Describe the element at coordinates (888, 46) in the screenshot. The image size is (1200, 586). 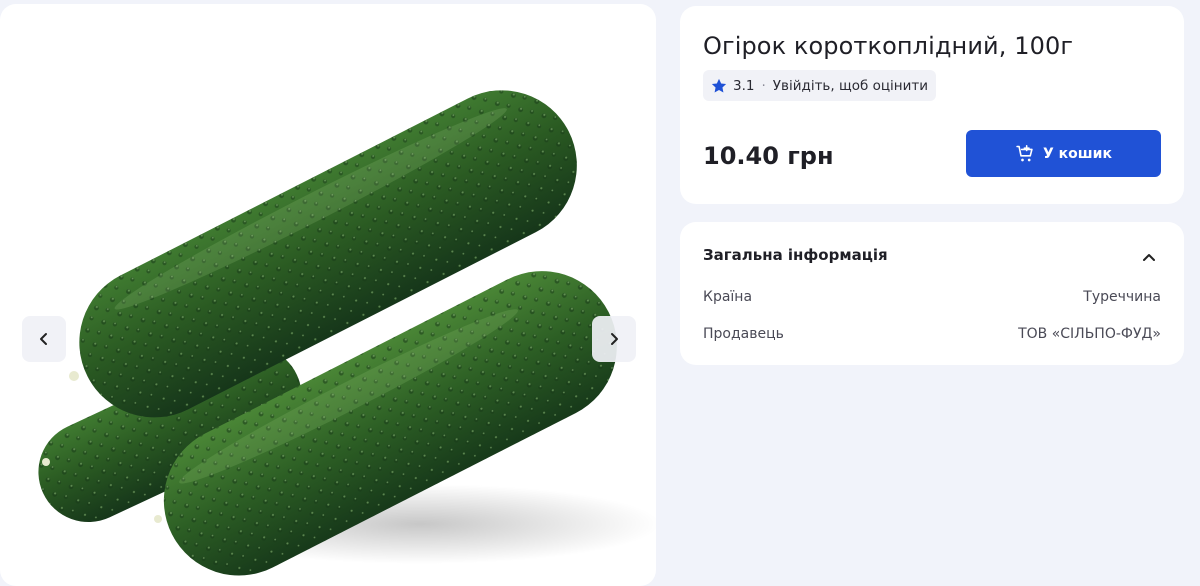
I see `product-title: Огірок короткоплідний, 100г` at that location.